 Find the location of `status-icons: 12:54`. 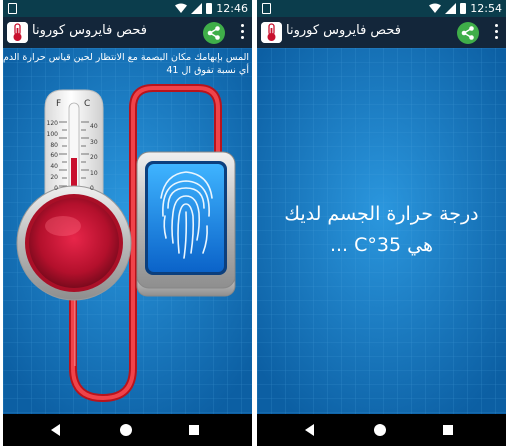

status-icons: 12:54 is located at coordinates (465, 8).